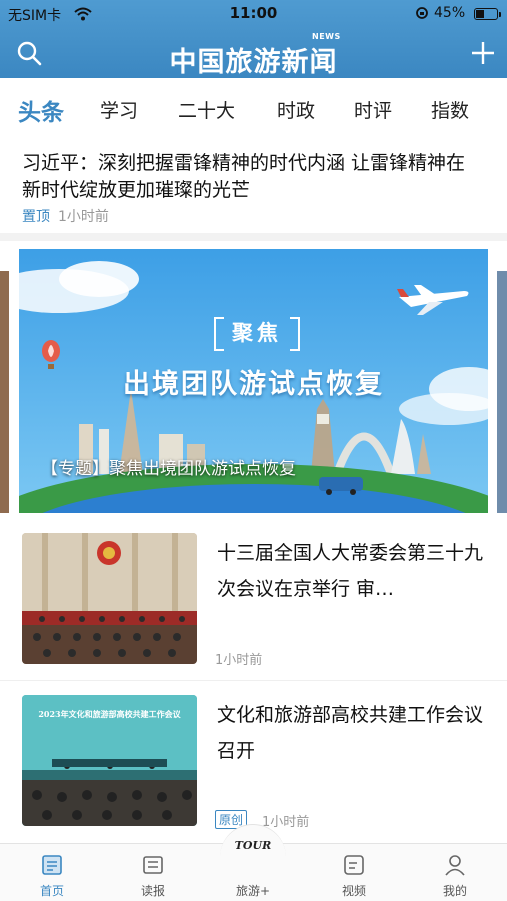 The width and height of the screenshot is (507, 901). I want to click on nav-profile-label: 我的, so click(454, 891).